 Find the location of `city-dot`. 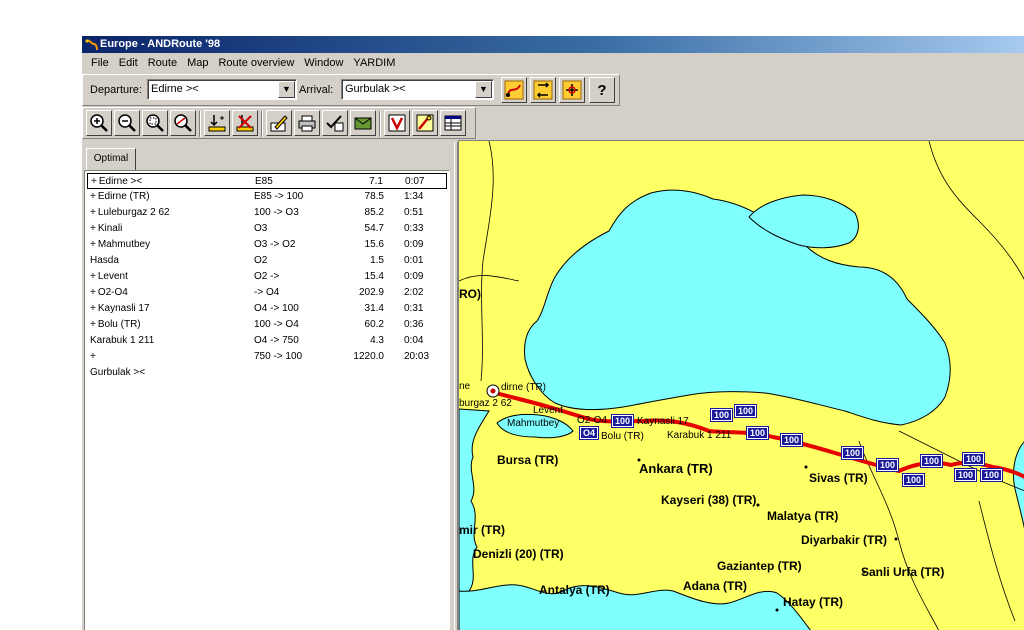

city-dot is located at coordinates (806, 467).